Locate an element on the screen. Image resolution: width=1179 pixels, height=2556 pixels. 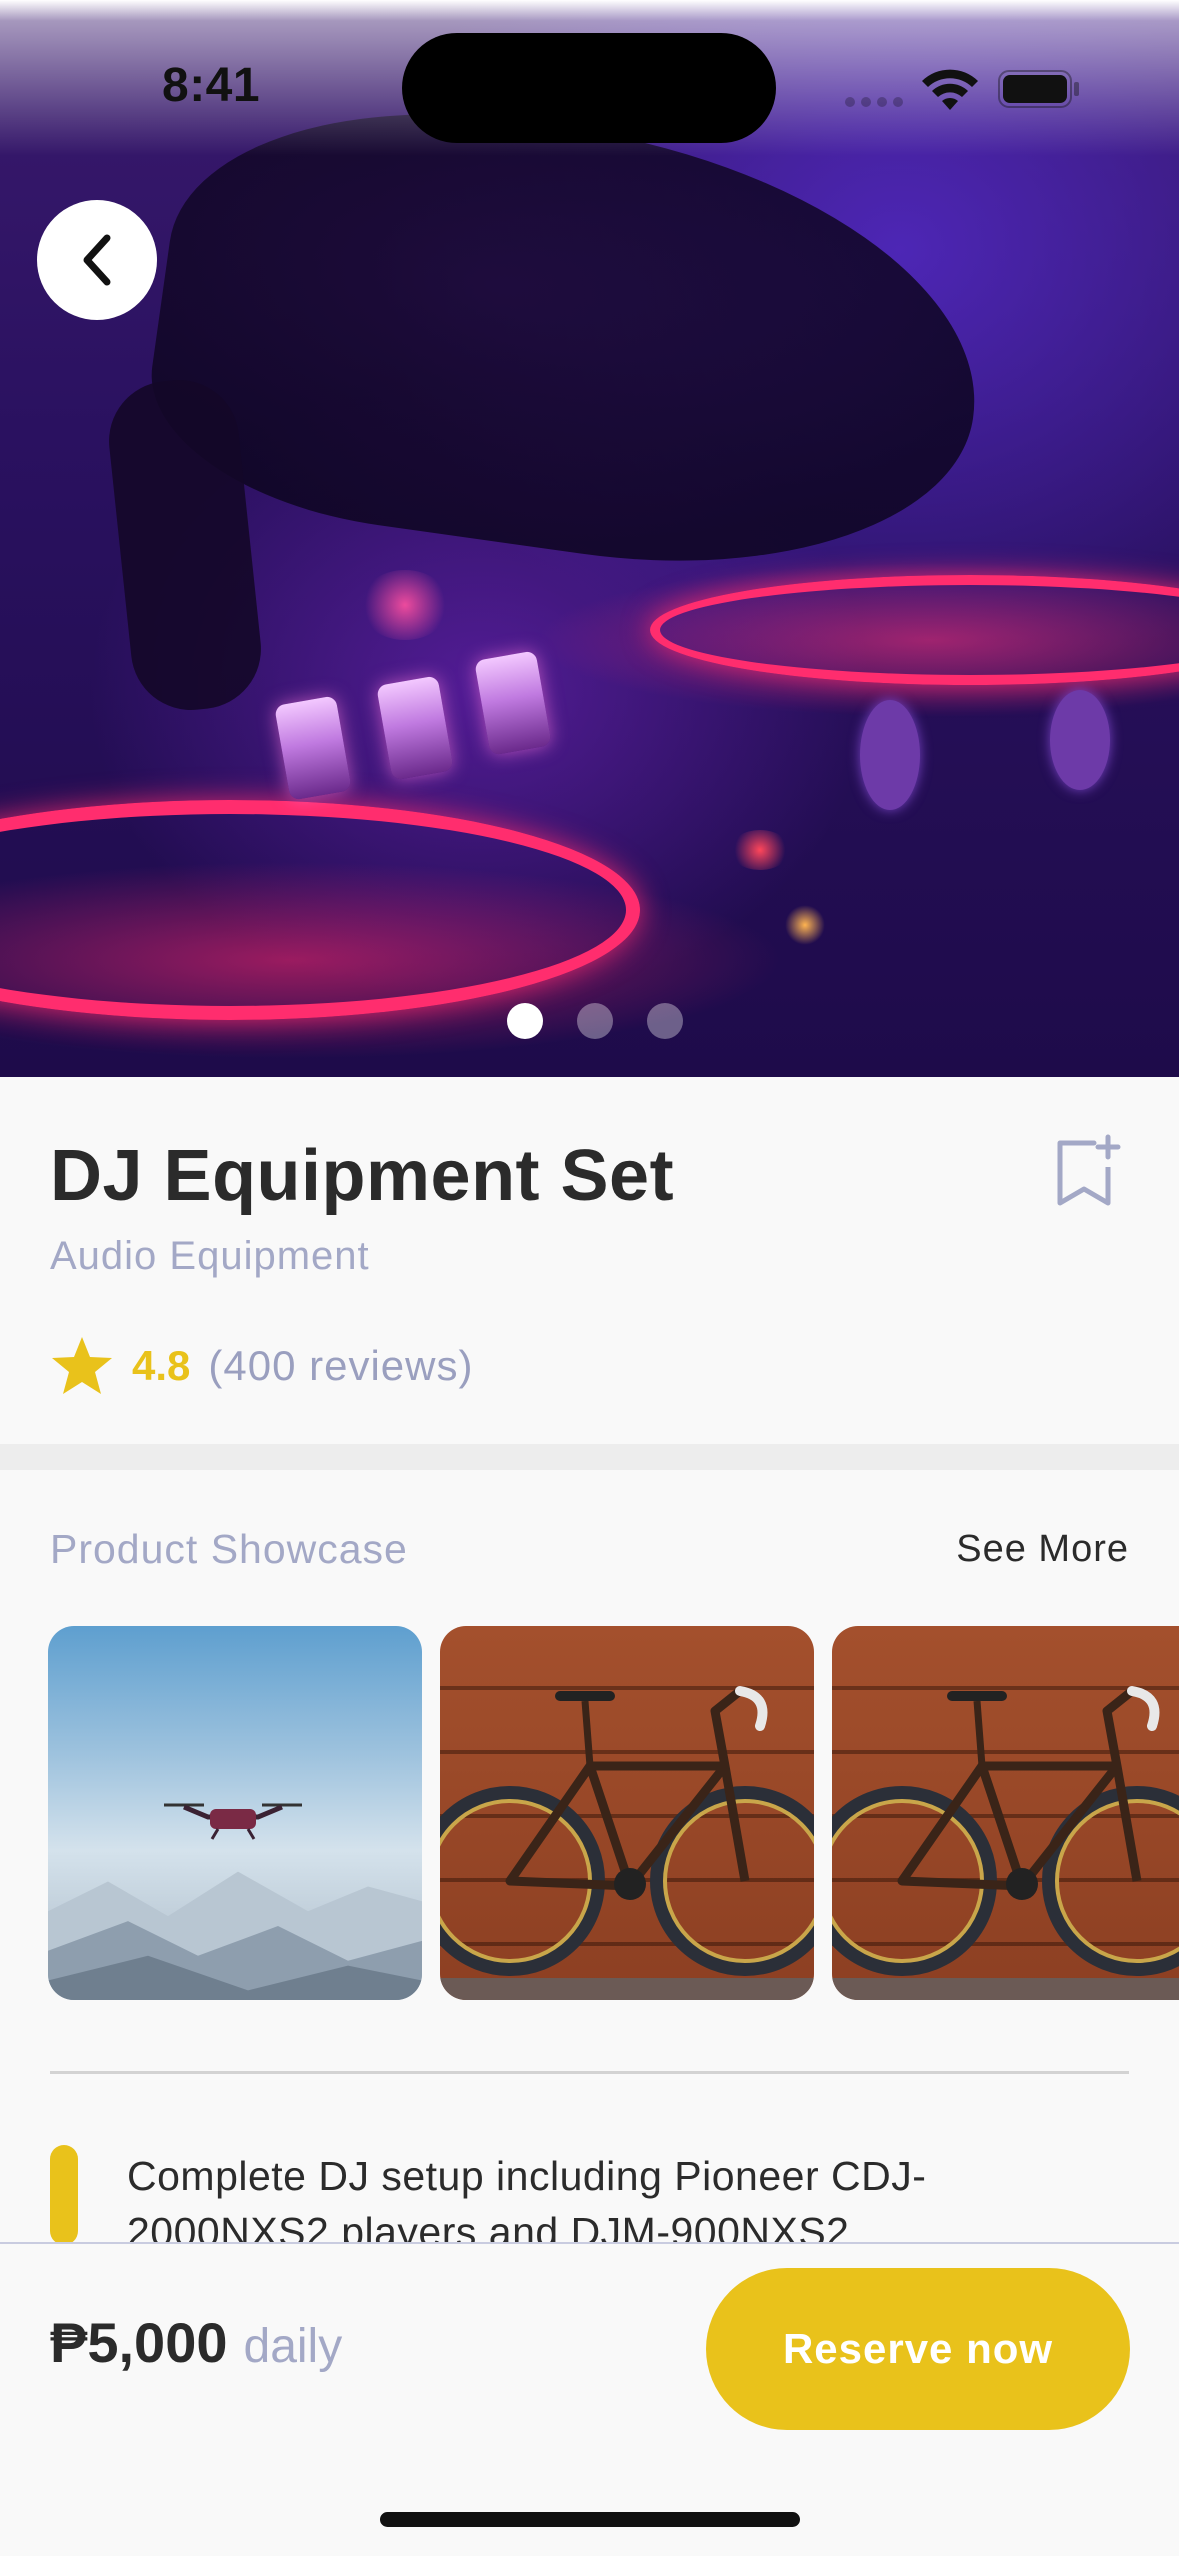
mountains-graphic is located at coordinates (235, 1935).